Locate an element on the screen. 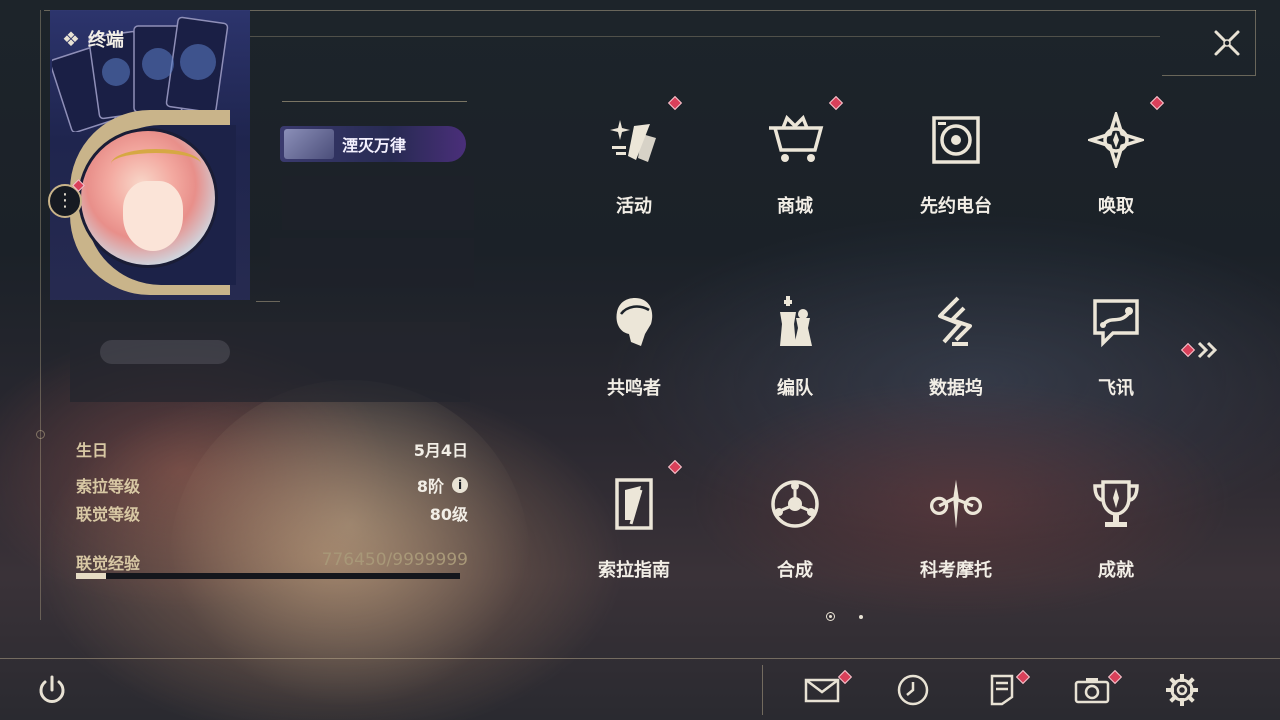  menu-item-label: 数据坞 is located at coordinates (956, 388).